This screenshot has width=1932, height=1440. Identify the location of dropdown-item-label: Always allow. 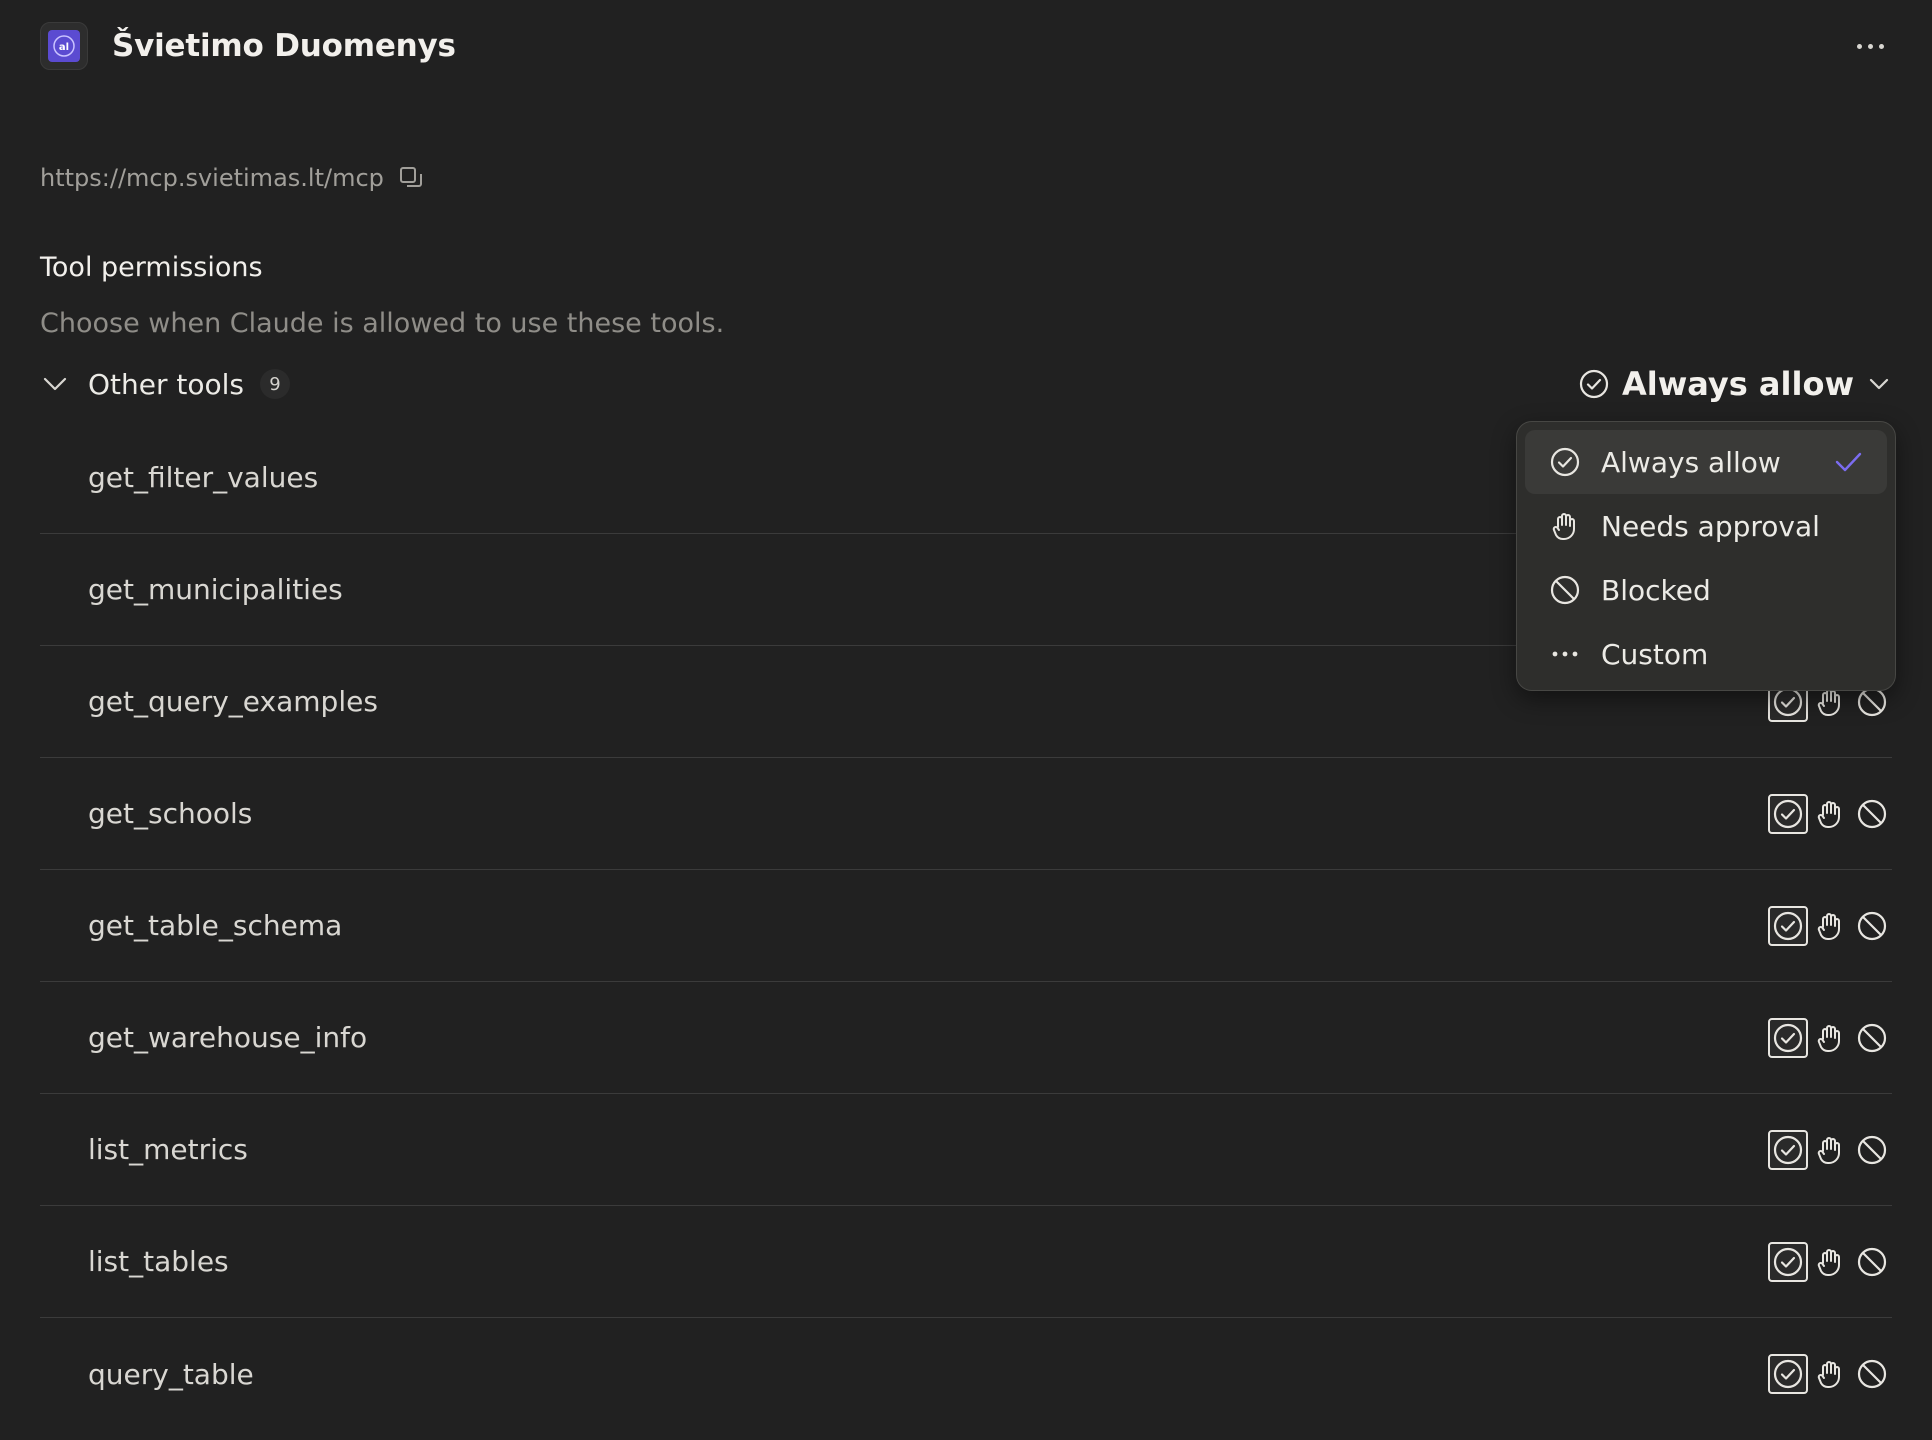
(1691, 462).